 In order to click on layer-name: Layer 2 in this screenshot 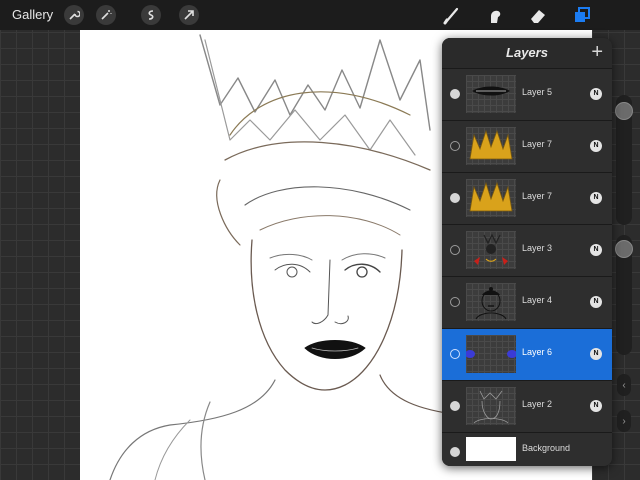, I will do `click(537, 404)`.